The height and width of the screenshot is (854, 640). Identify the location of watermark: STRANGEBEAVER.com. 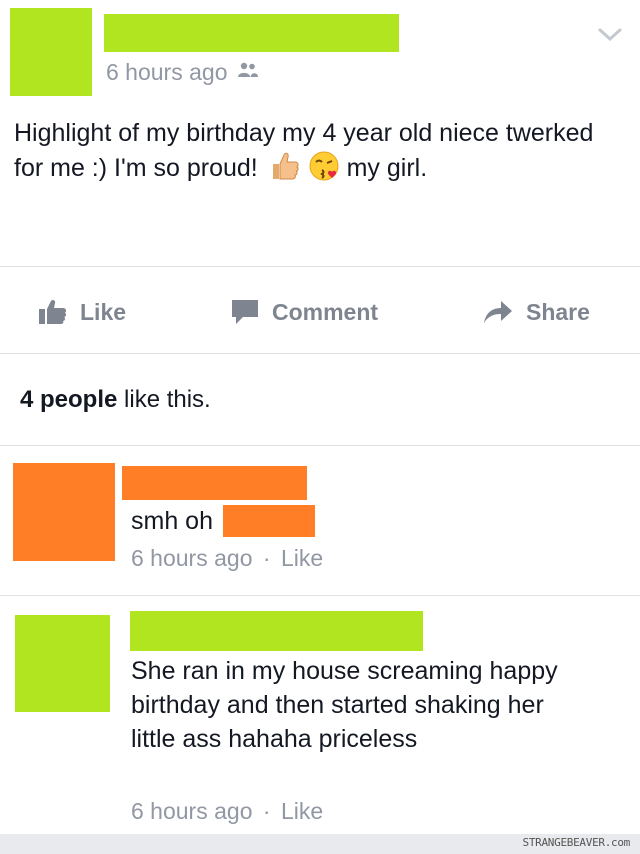
(576, 842).